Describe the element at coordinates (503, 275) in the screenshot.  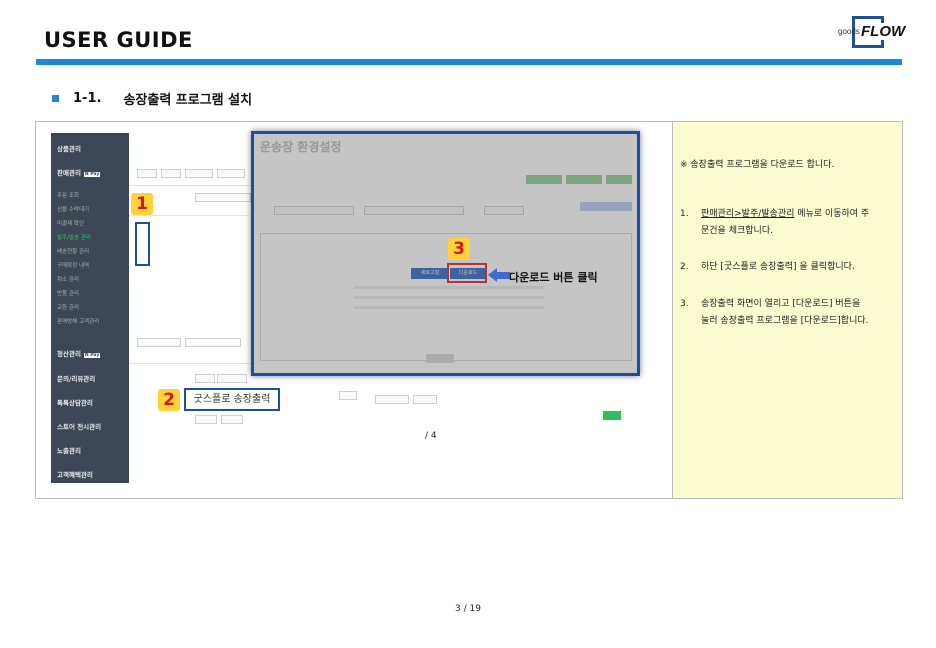
I see `arrow-body` at that location.